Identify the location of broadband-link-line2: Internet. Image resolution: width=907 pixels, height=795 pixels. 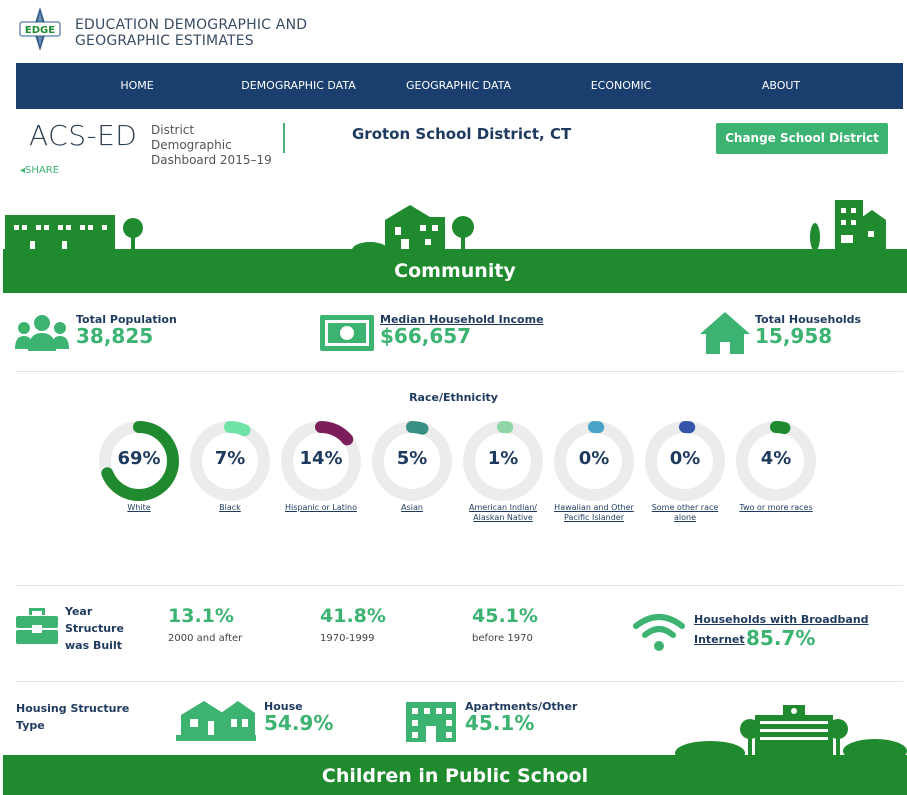
(719, 639).